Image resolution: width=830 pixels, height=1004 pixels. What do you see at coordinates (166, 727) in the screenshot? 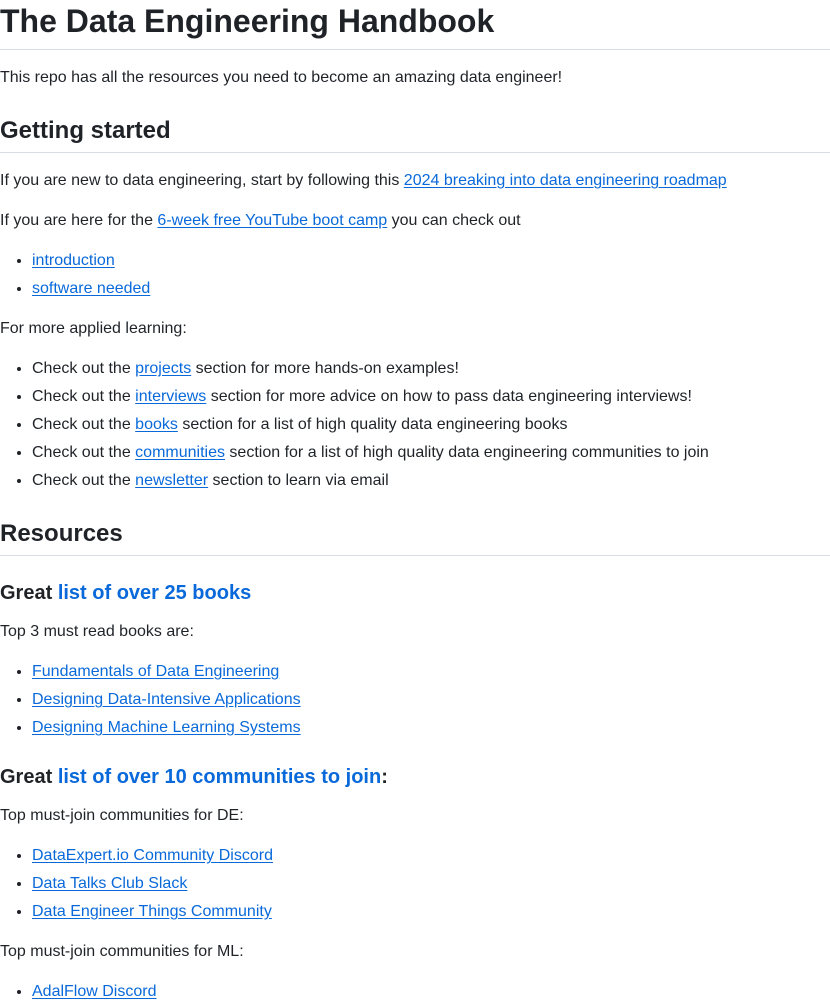
I see `book-link: Designing Machine Learning Systems` at bounding box center [166, 727].